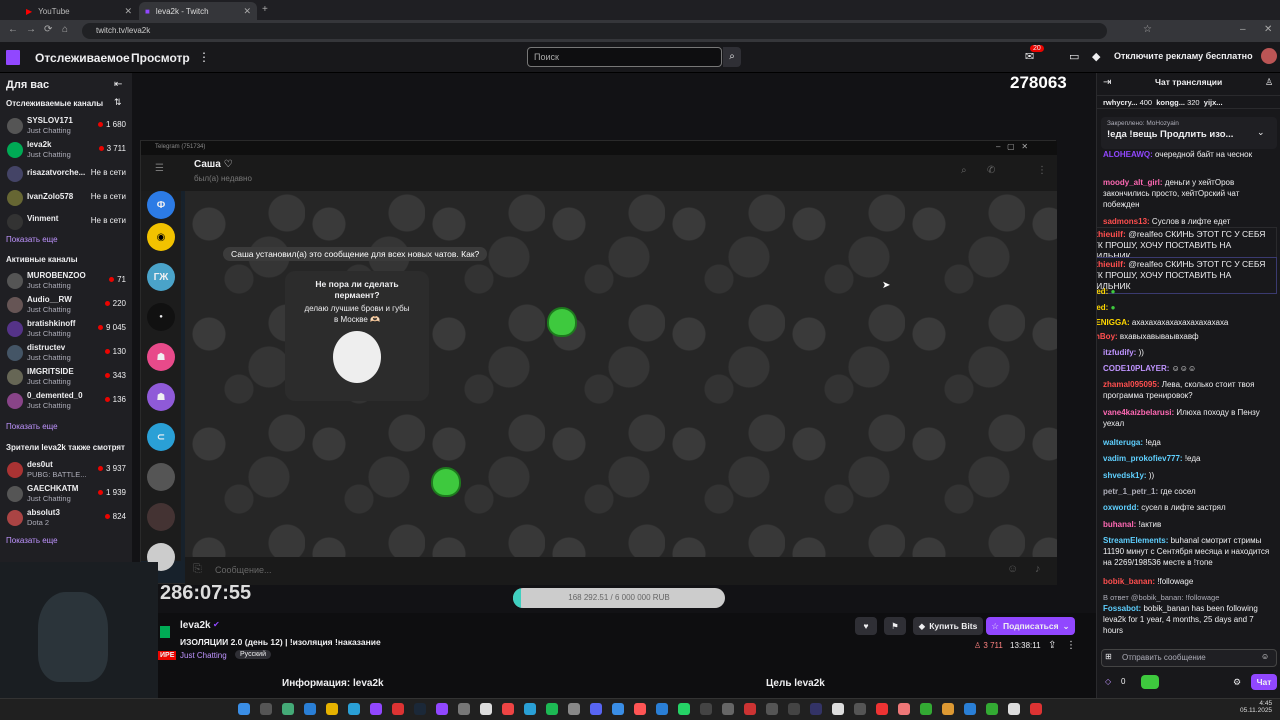  Describe the element at coordinates (253, 654) in the screenshot. I see `language-tag: Русский` at that location.